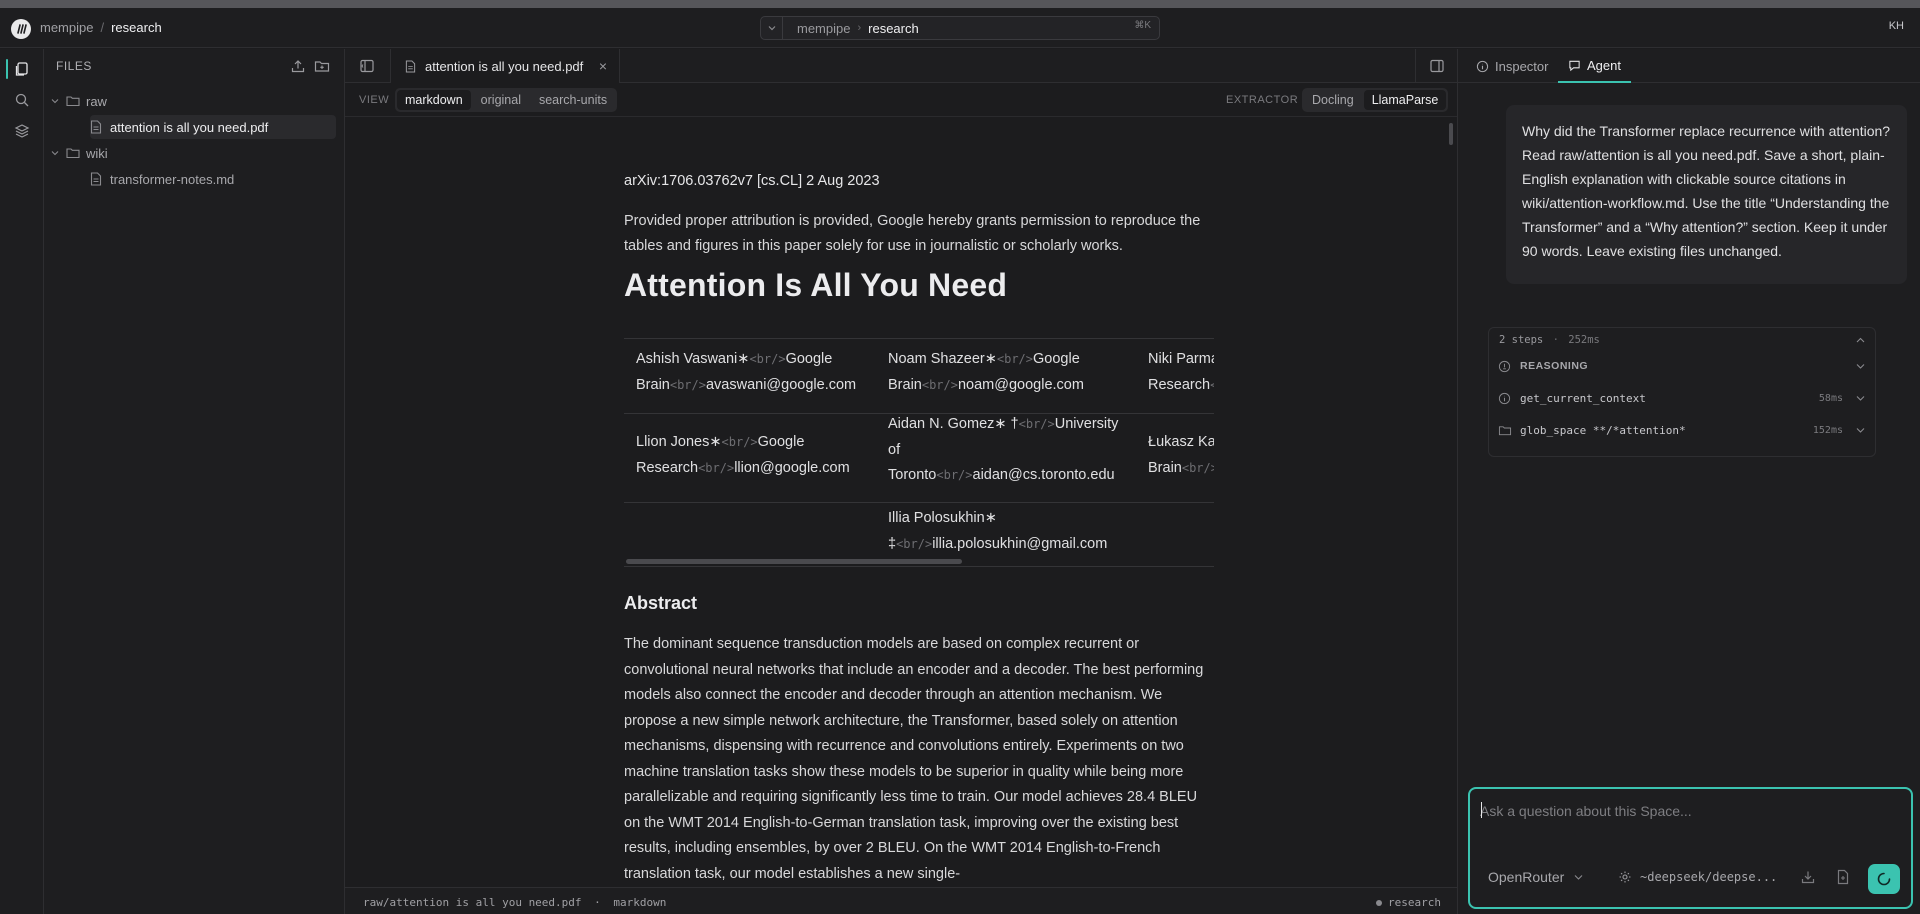 The image size is (1920, 914). What do you see at coordinates (74, 66) in the screenshot?
I see `files-title: FILES` at bounding box center [74, 66].